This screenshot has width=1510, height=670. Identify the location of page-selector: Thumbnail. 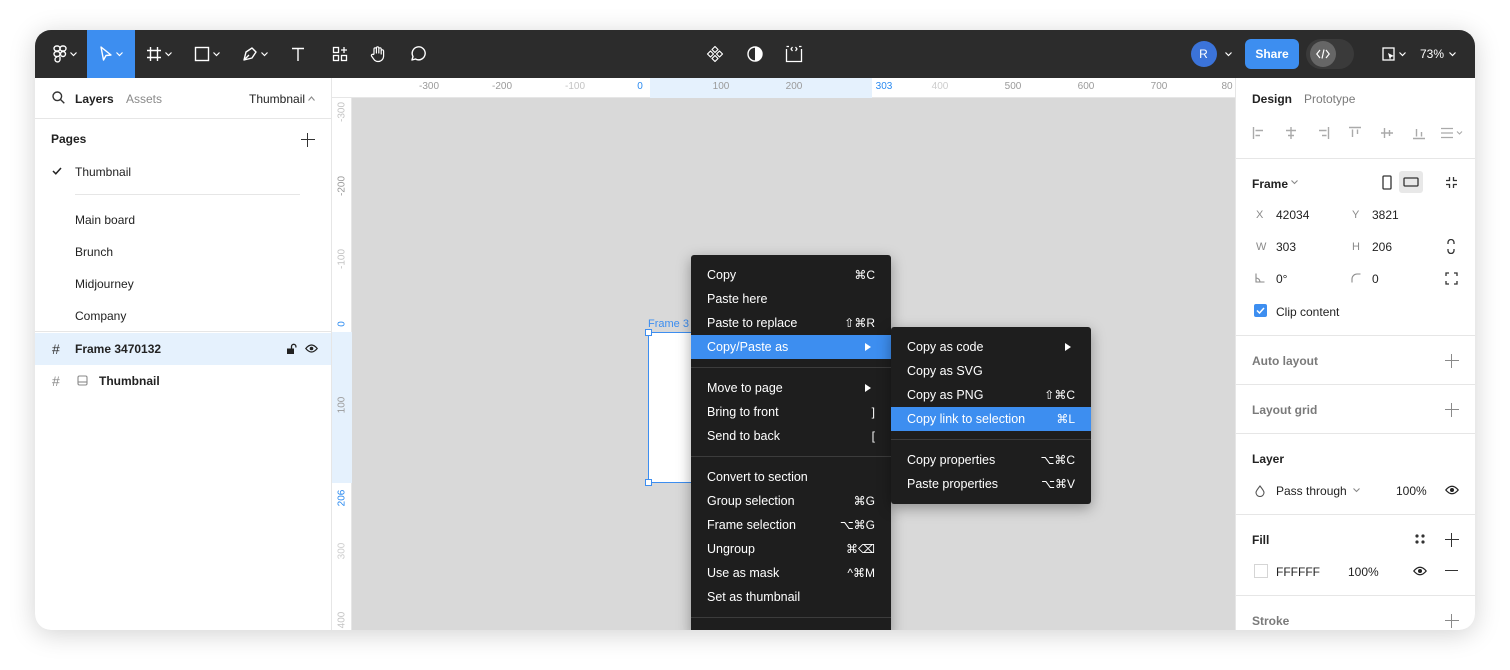
(277, 99).